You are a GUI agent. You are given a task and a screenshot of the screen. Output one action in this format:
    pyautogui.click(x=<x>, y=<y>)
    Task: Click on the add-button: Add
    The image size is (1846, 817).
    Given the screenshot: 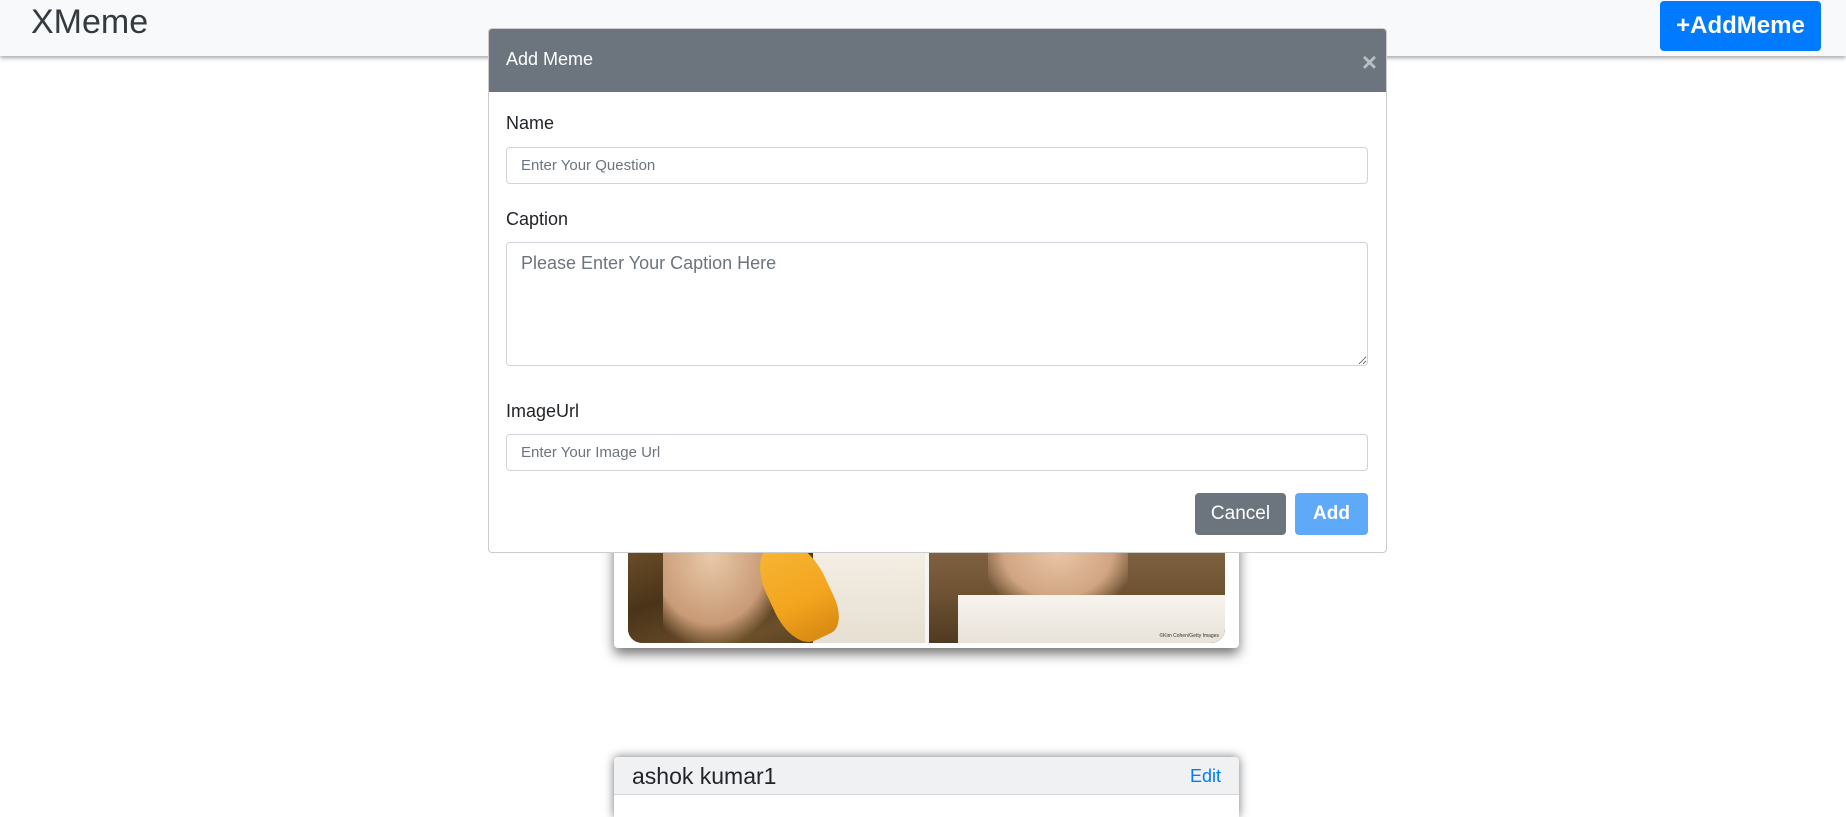 What is the action you would take?
    pyautogui.click(x=1331, y=514)
    